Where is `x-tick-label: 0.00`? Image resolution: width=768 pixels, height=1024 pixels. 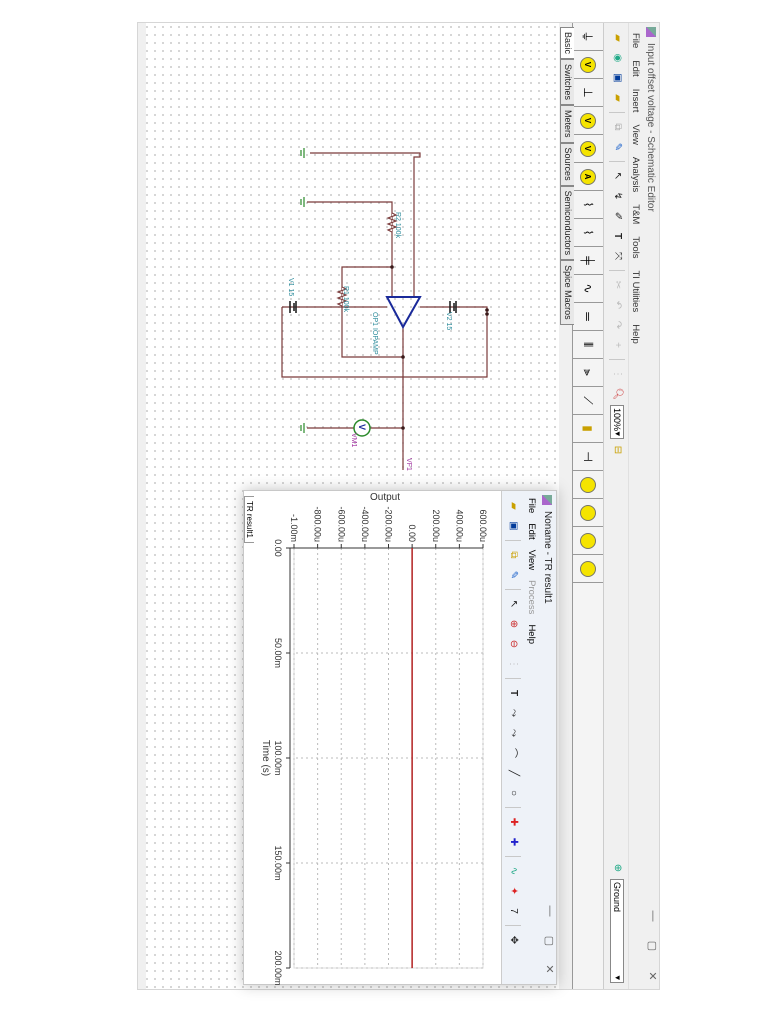 x-tick-label: 0.00 is located at coordinates (278, 548).